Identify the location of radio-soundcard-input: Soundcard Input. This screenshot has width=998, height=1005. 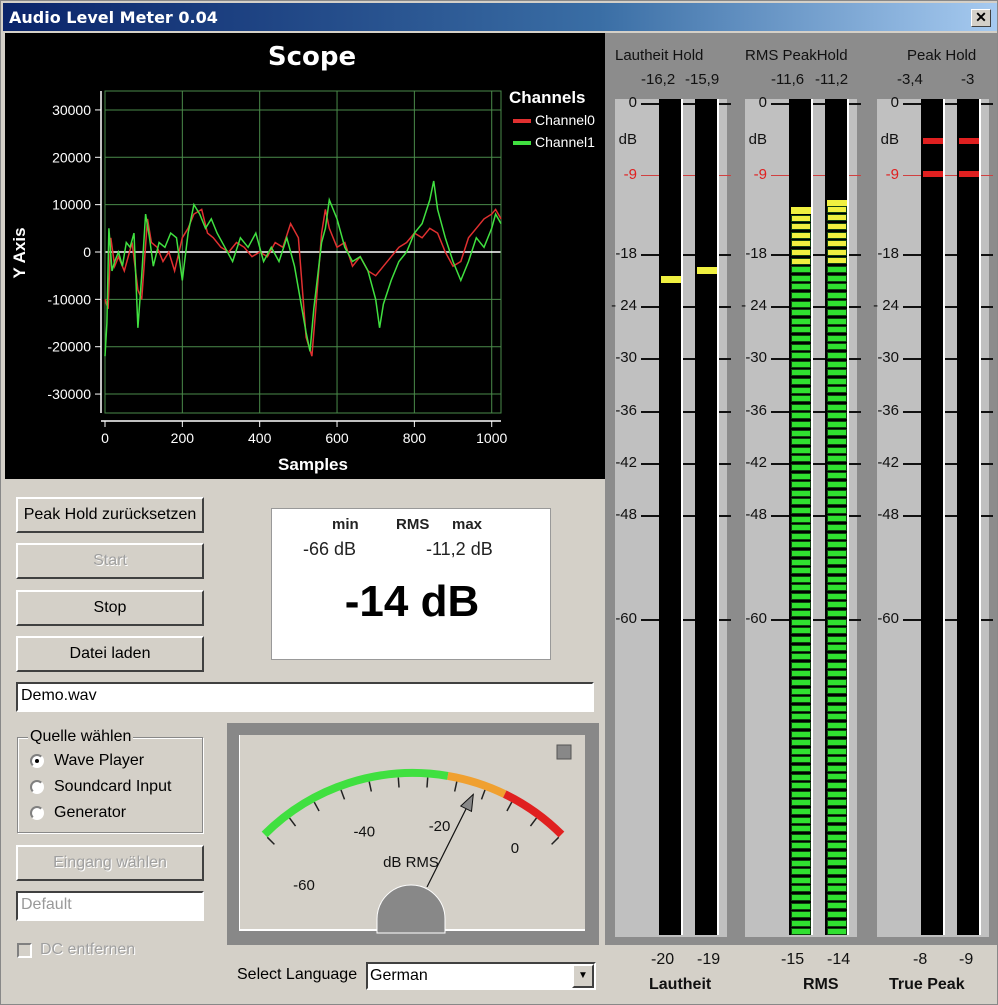
(100, 787).